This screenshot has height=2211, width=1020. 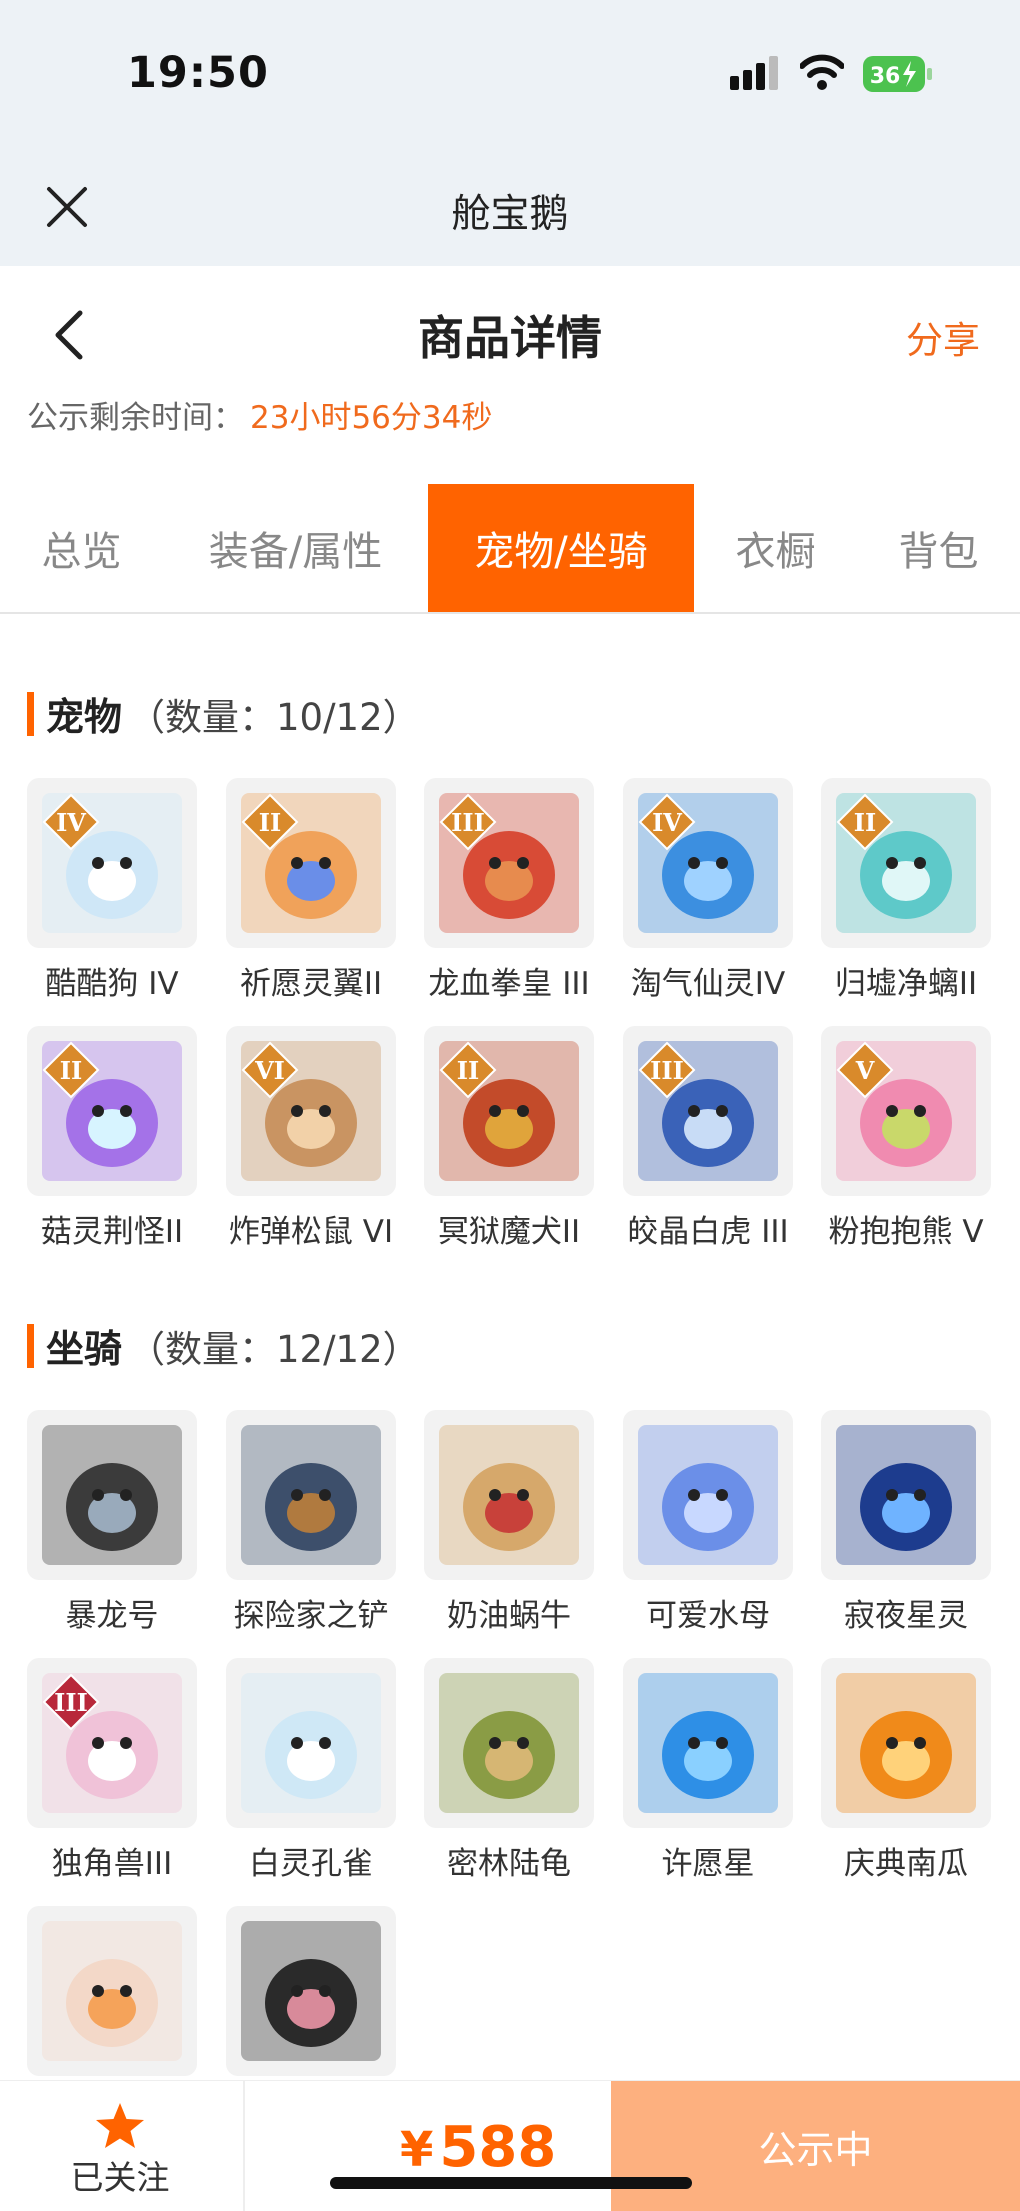 What do you see at coordinates (708, 984) in the screenshot?
I see `item-name: 淘气仙灵IV` at bounding box center [708, 984].